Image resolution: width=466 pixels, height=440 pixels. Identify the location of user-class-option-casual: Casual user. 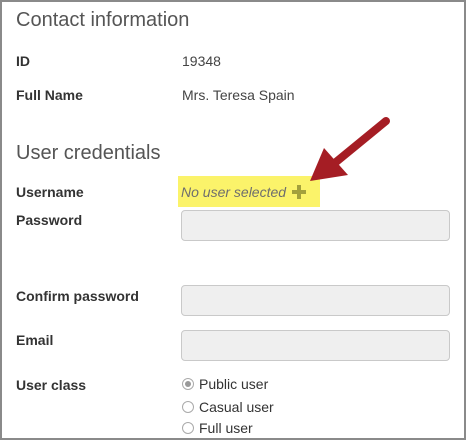
(228, 407).